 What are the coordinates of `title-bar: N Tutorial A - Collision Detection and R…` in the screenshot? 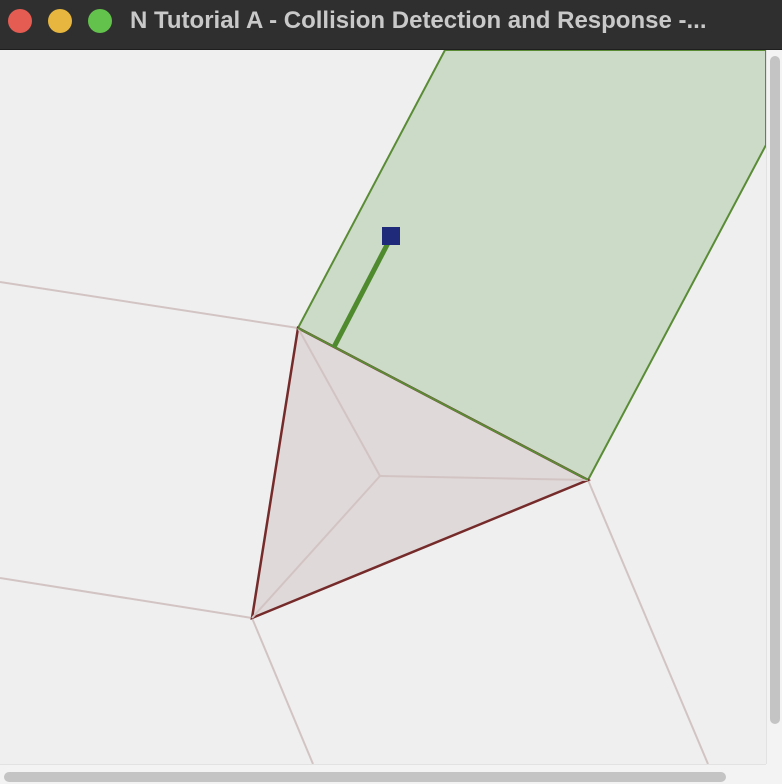 It's located at (391, 25).